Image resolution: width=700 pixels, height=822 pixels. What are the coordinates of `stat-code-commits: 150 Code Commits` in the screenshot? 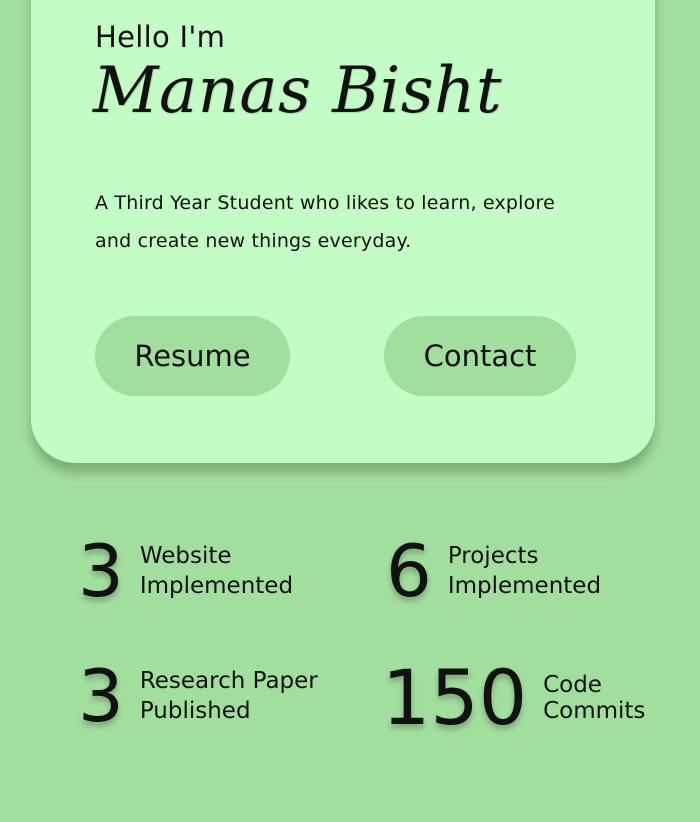 It's located at (513, 698).